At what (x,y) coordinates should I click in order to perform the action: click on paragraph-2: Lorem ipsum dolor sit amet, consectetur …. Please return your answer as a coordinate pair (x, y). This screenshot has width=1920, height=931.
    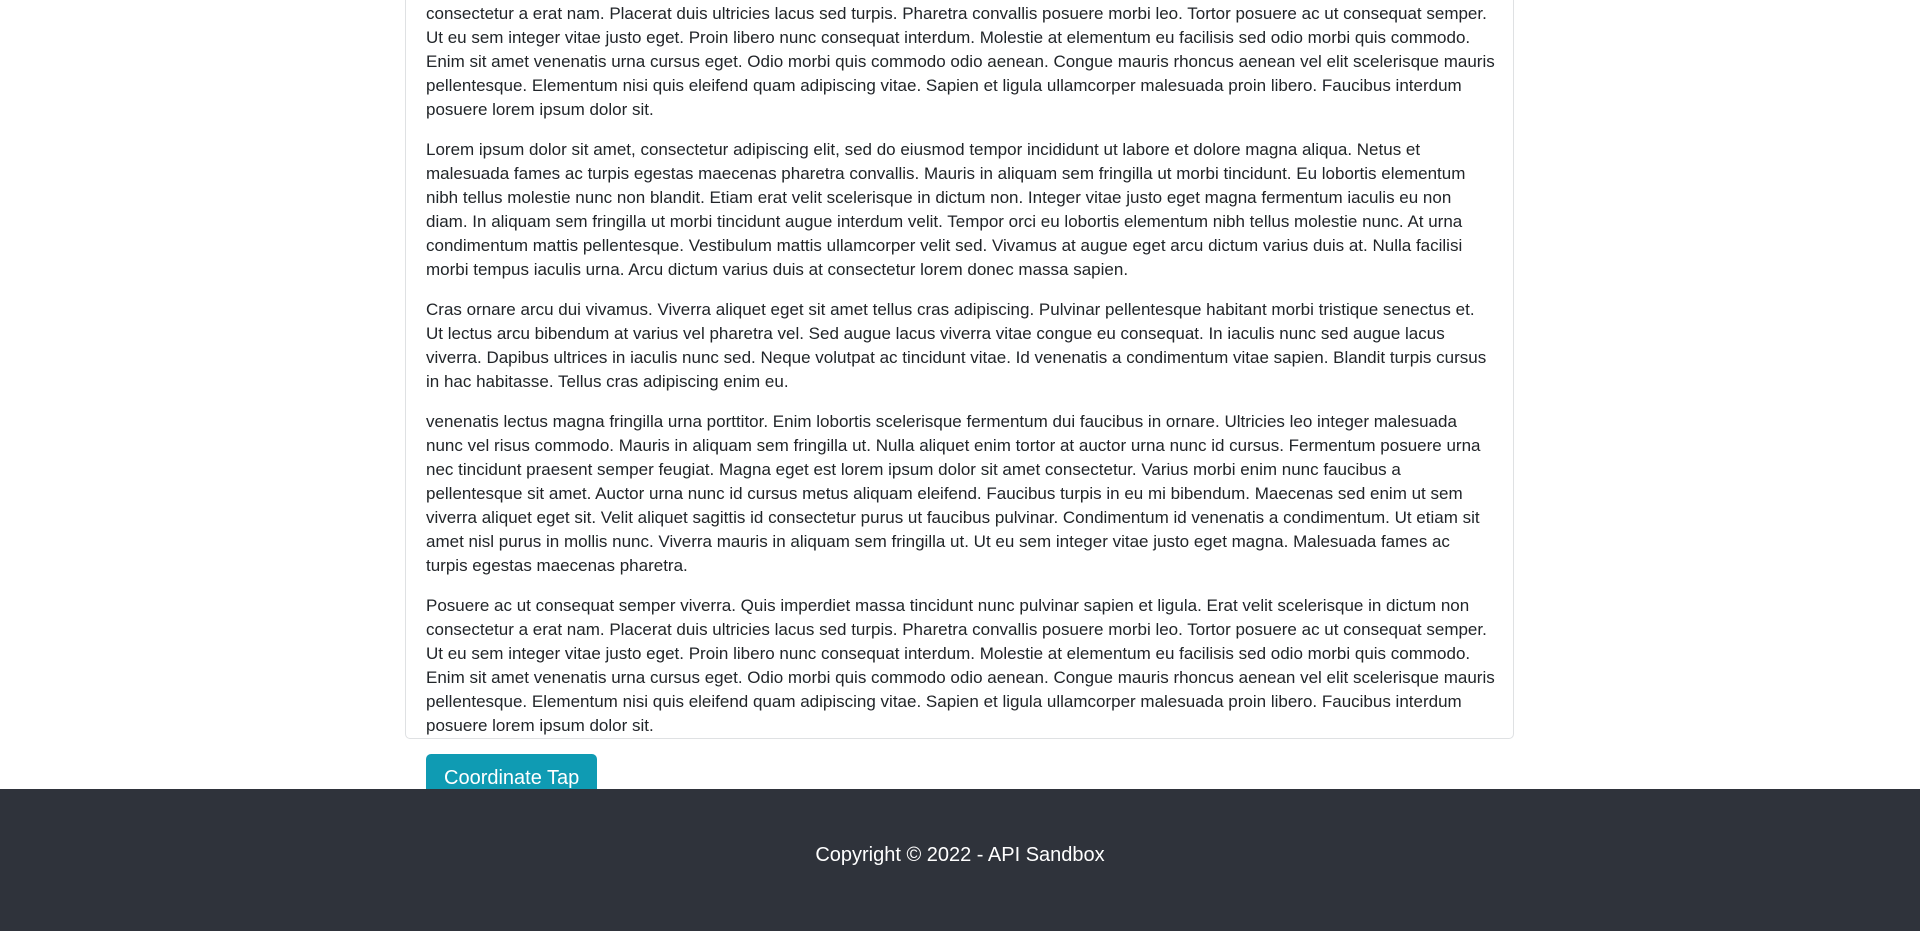
    Looking at the image, I should click on (946, 209).